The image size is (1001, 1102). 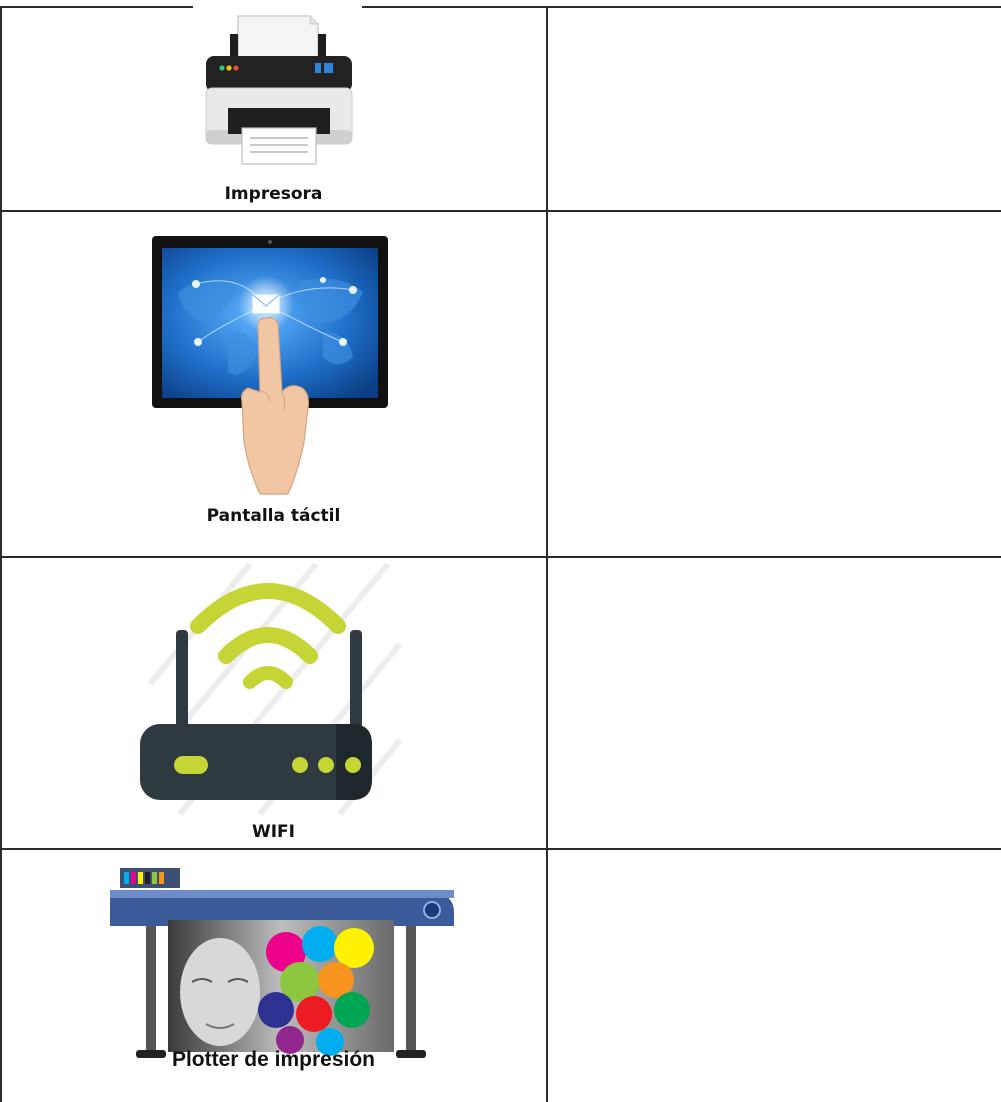 I want to click on touchscreen-icon, so click(x=270, y=365).